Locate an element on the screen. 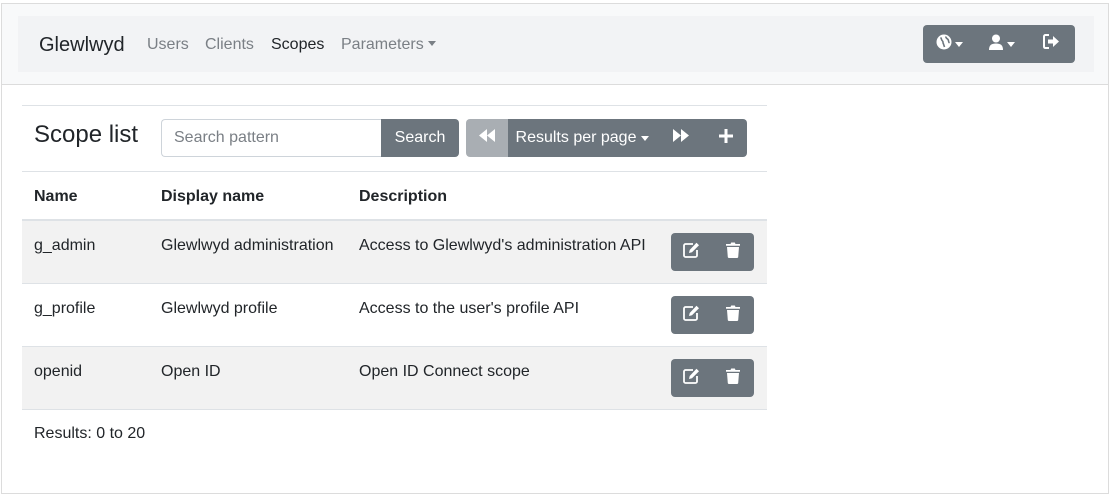 This screenshot has width=1110, height=498. table-row: openid Open ID Open ID Connect scope is located at coordinates (394, 378).